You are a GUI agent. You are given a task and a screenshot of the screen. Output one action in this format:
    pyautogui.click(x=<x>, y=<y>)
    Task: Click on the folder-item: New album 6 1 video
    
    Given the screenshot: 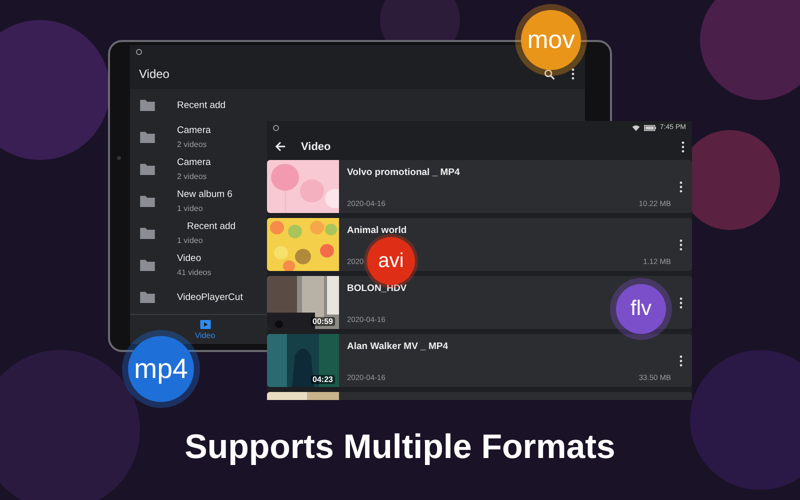 What is the action you would take?
    pyautogui.click(x=197, y=201)
    